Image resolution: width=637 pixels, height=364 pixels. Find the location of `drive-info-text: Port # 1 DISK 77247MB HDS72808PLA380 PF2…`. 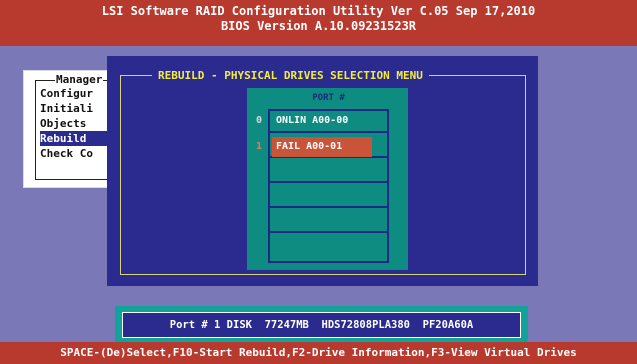

drive-info-text: Port # 1 DISK 77247MB HDS72808PLA380 PF2… is located at coordinates (321, 325).